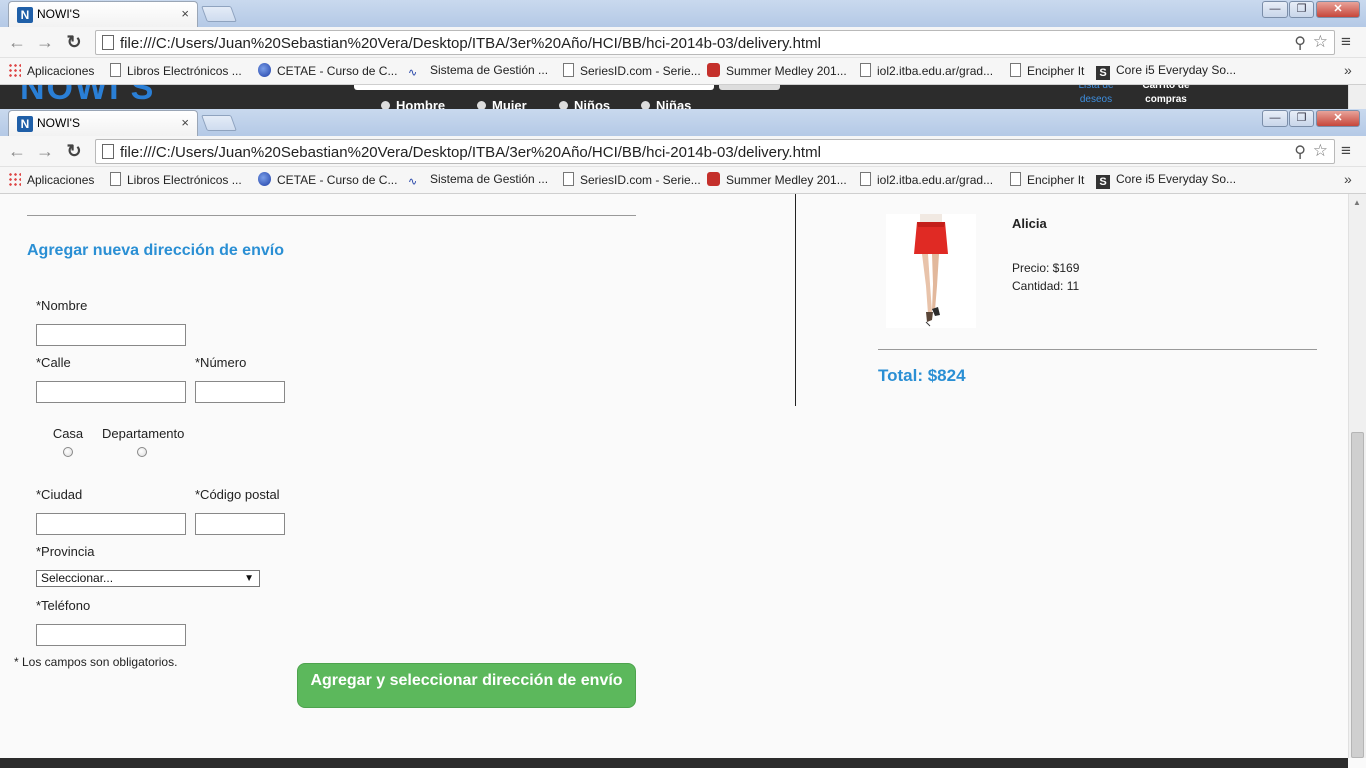  I want to click on divider, so click(1097, 349).